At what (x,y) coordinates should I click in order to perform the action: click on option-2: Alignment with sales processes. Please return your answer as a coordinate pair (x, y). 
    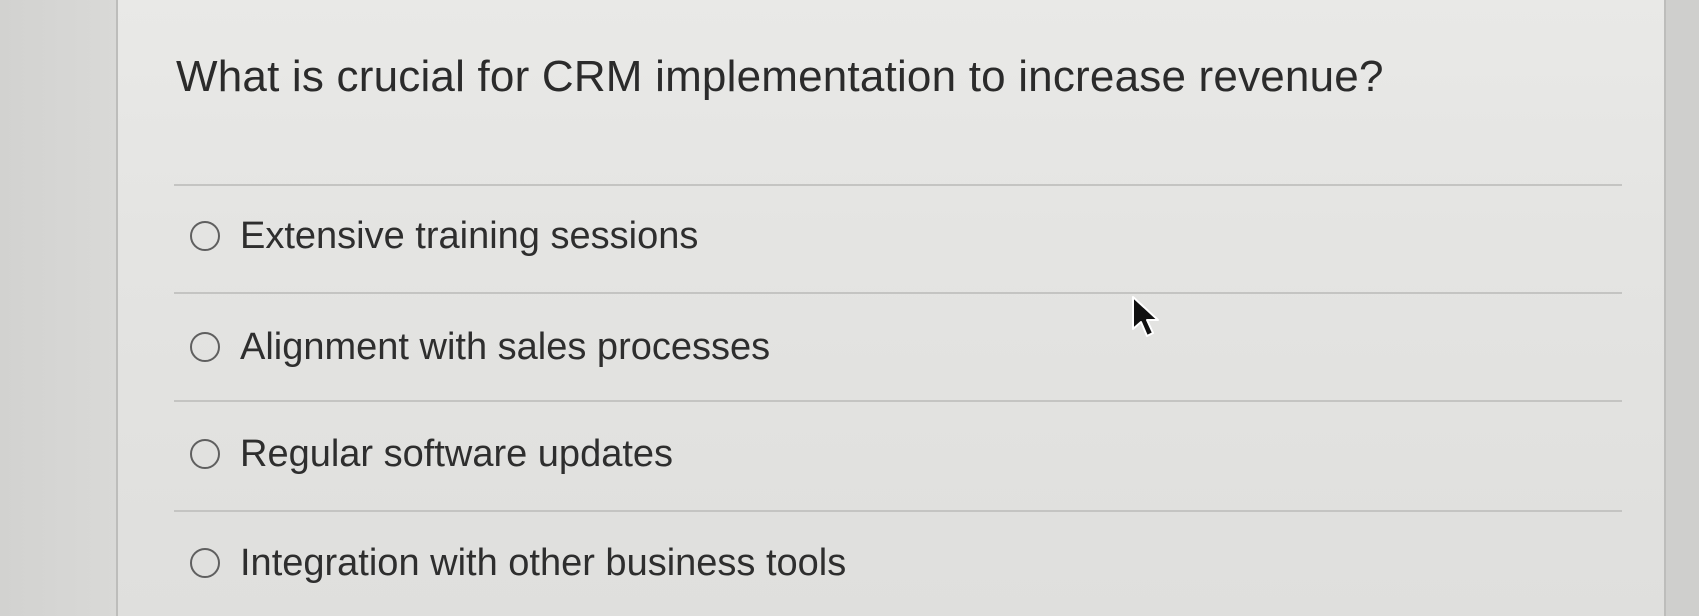
    Looking at the image, I should click on (480, 347).